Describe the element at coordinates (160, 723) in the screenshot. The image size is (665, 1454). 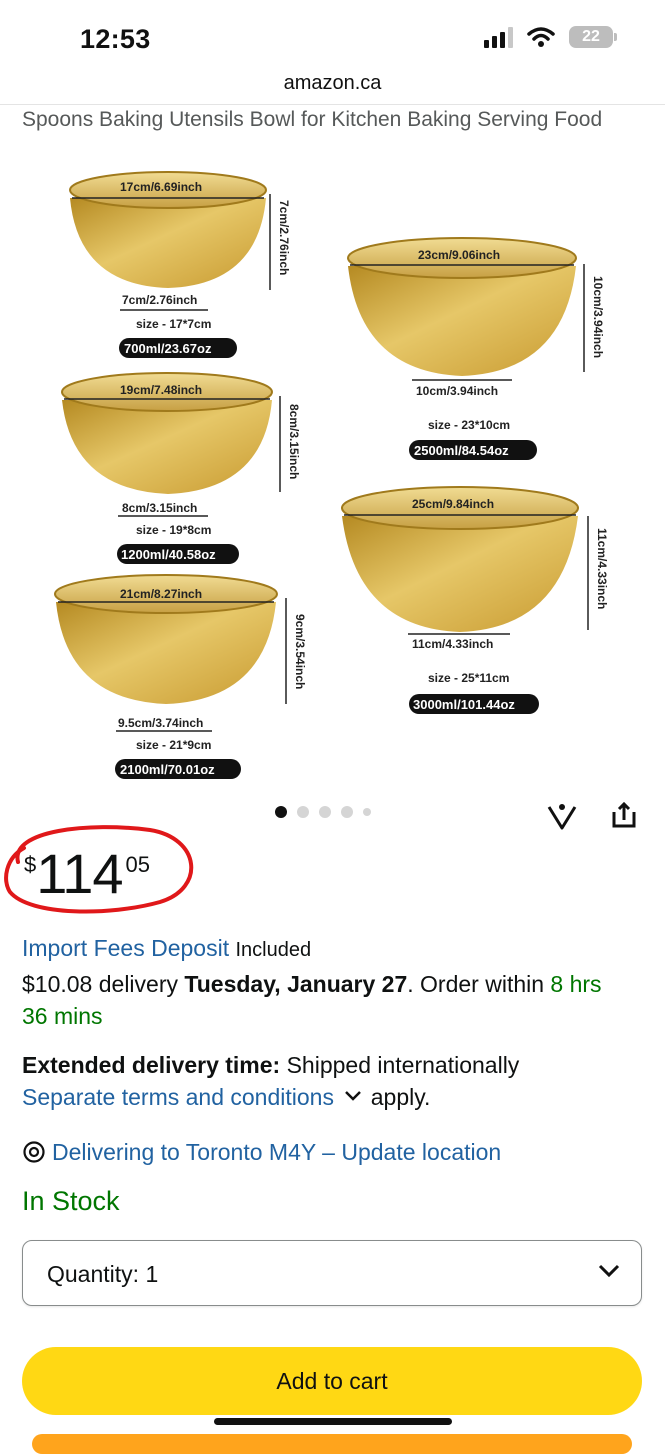
I see `bowl-depth-label: 9.5cm/3.74inch` at that location.